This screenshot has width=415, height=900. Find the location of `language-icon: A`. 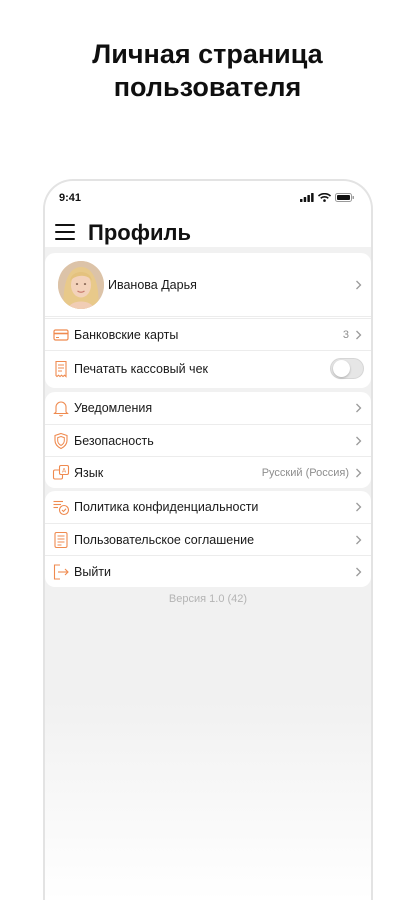

language-icon: A is located at coordinates (61, 472).